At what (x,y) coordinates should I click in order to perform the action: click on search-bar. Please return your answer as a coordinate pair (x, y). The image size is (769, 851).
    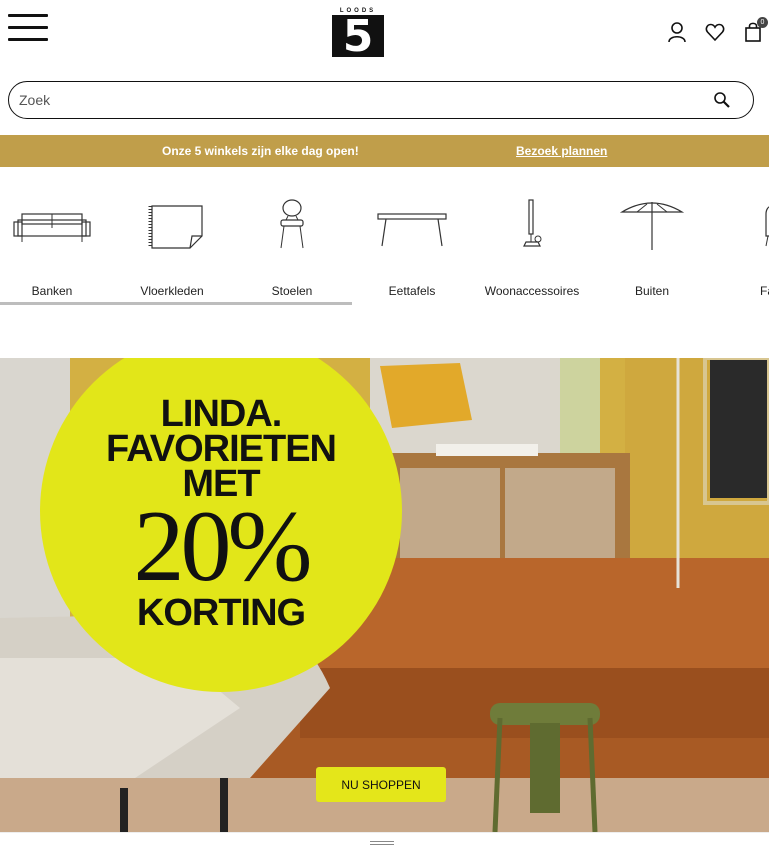
    Looking at the image, I should click on (381, 100).